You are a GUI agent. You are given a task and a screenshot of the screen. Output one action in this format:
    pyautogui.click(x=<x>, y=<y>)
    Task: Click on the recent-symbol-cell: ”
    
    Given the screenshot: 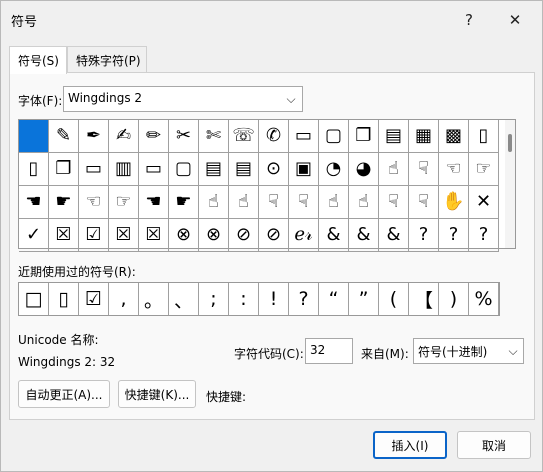 What is the action you would take?
    pyautogui.click(x=364, y=299)
    